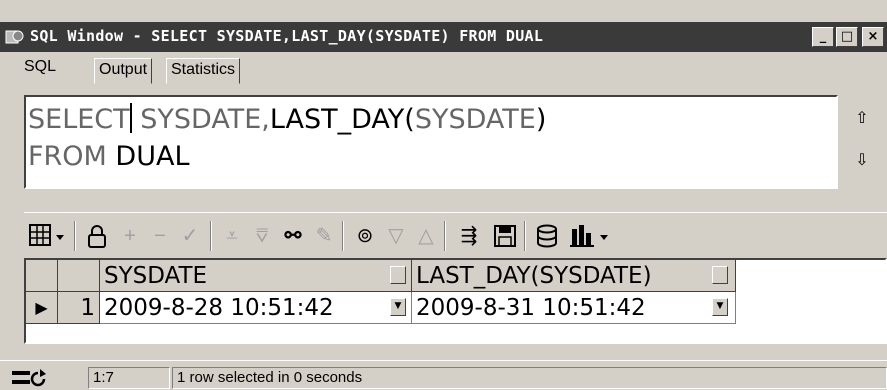 This screenshot has height=390, width=887. What do you see at coordinates (324, 236) in the screenshot?
I see `clear-find-icon: ✎` at bounding box center [324, 236].